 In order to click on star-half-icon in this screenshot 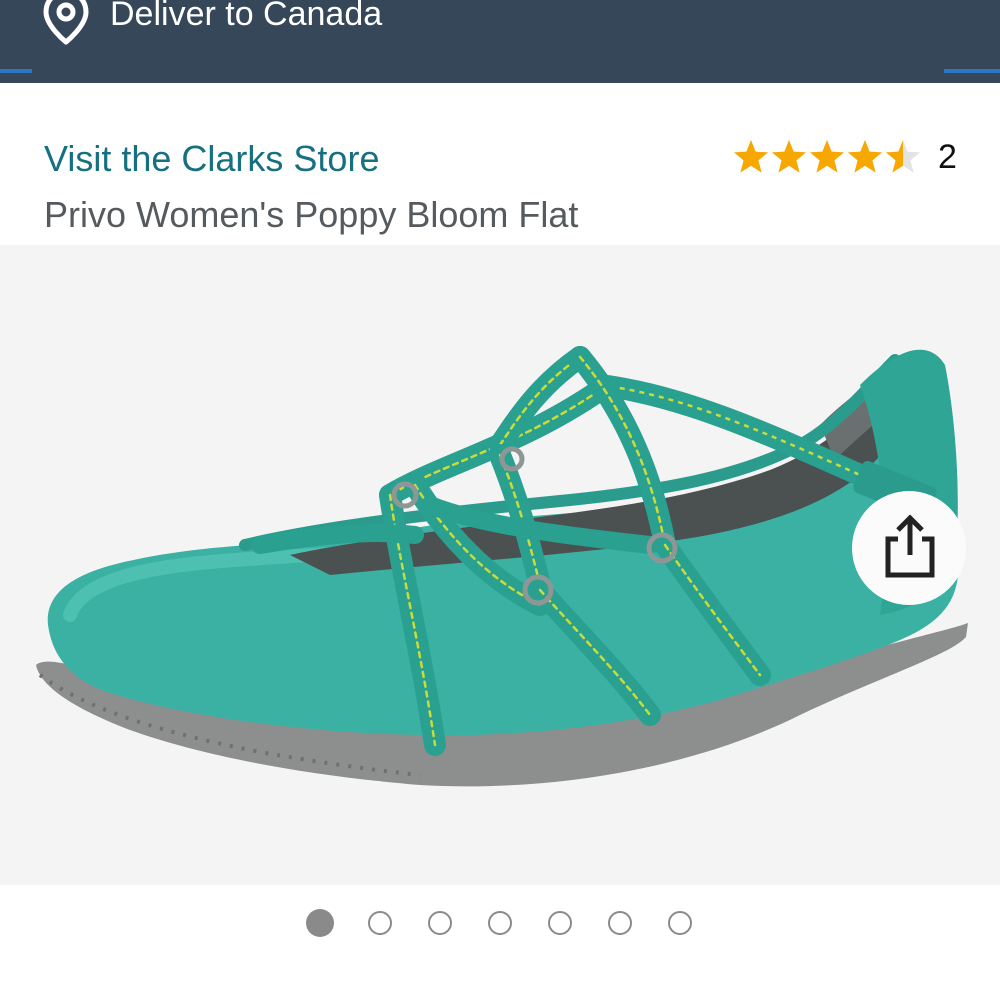, I will do `click(903, 156)`.